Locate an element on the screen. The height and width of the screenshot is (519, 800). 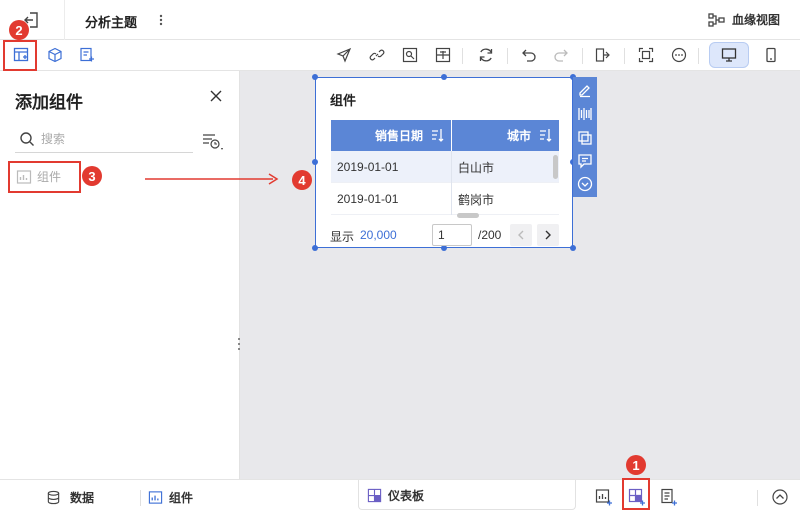
link-icon is located at coordinates (377, 55).